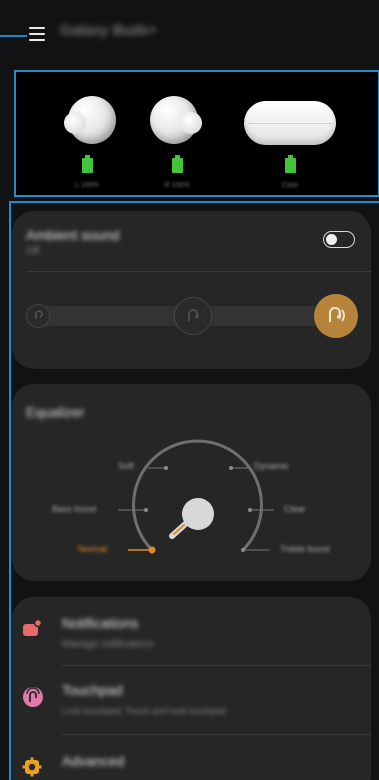 The image size is (379, 780). Describe the element at coordinates (87, 164) in the screenshot. I see `left-battery-icon` at that location.